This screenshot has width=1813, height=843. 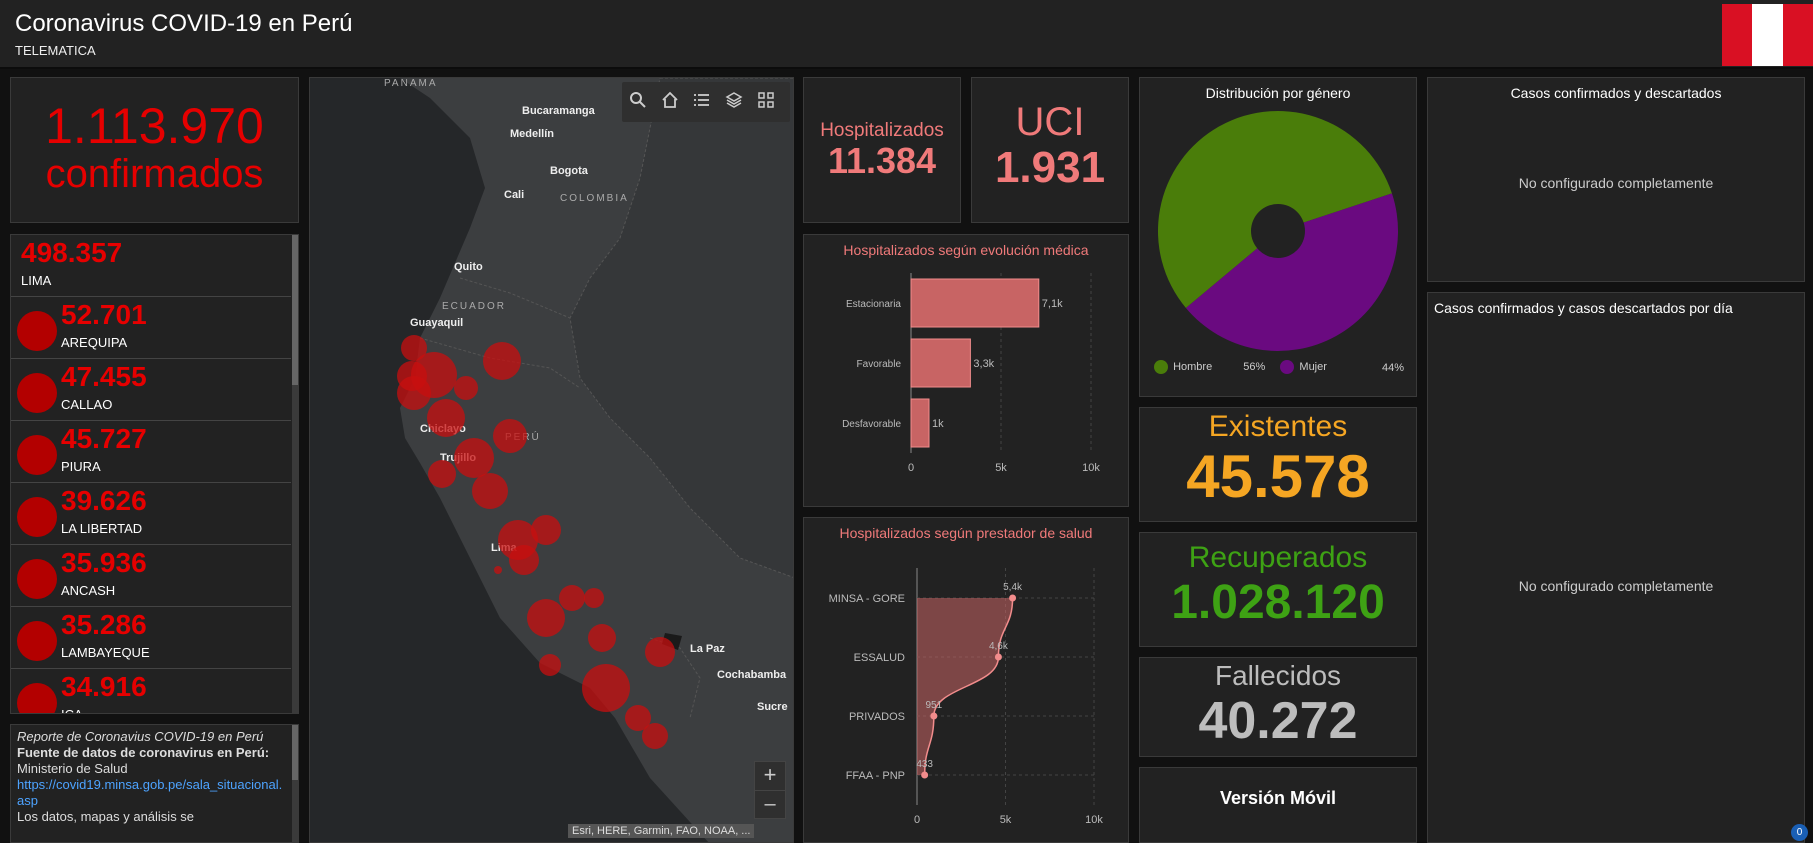 I want to click on region-label: LA LIBERTAD, so click(x=102, y=528).